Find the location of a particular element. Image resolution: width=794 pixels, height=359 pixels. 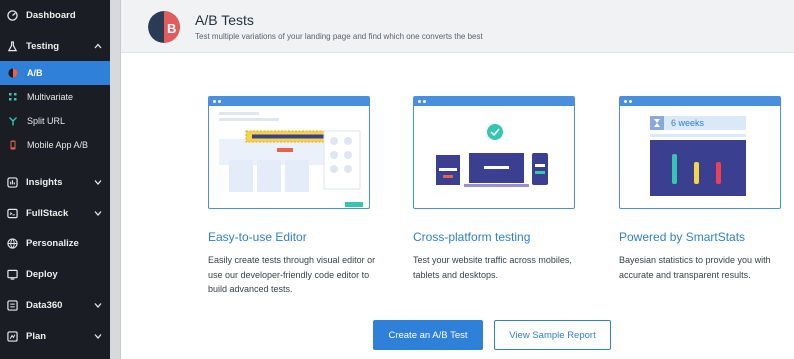

stats-illustration: 6 weeks is located at coordinates (700, 152).